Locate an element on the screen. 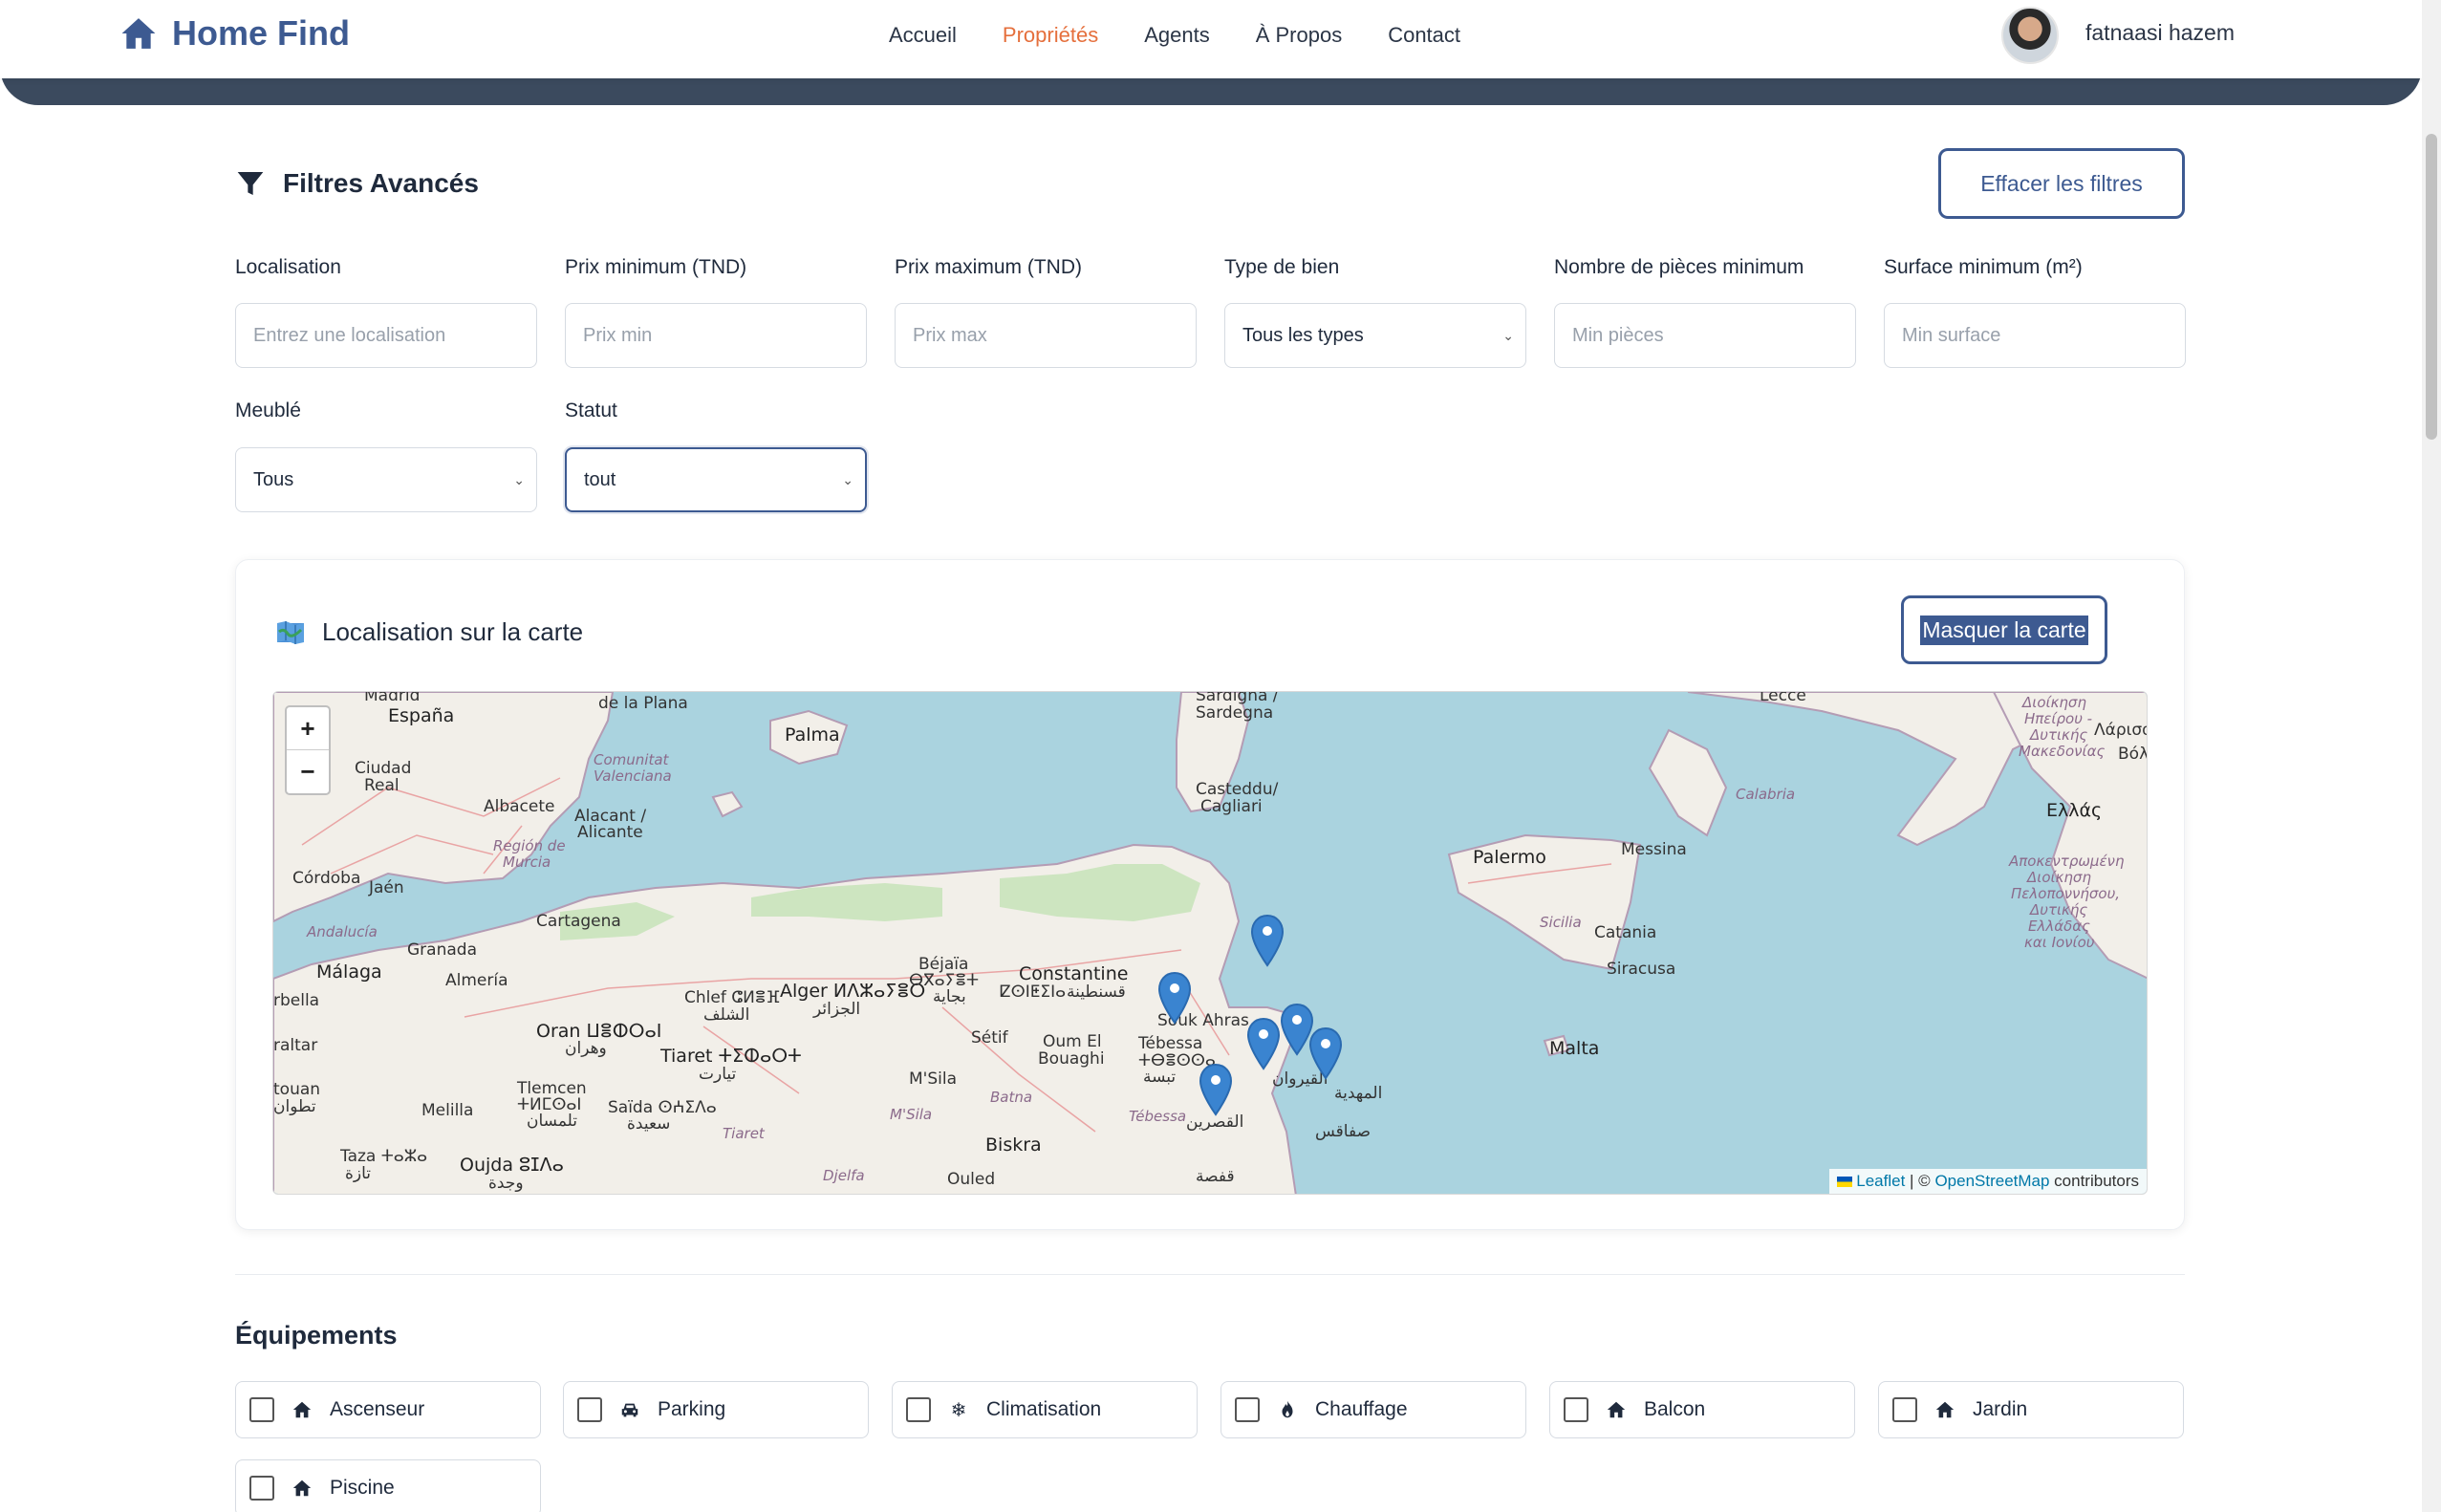  avatar is located at coordinates (2030, 35).